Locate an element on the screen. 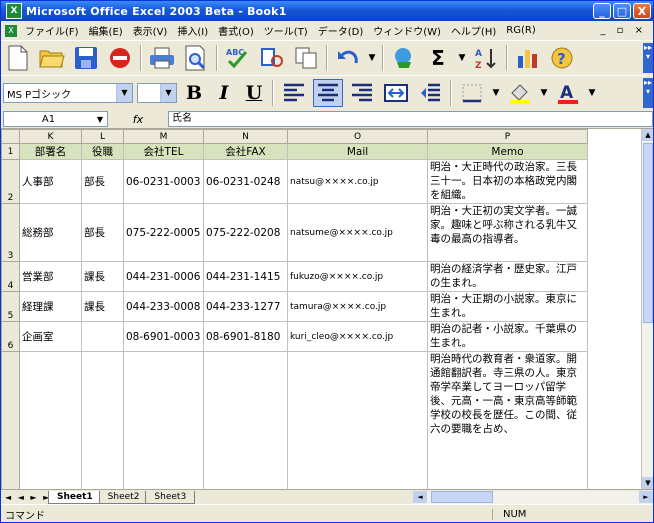  hyperlink-icon is located at coordinates (404, 58).